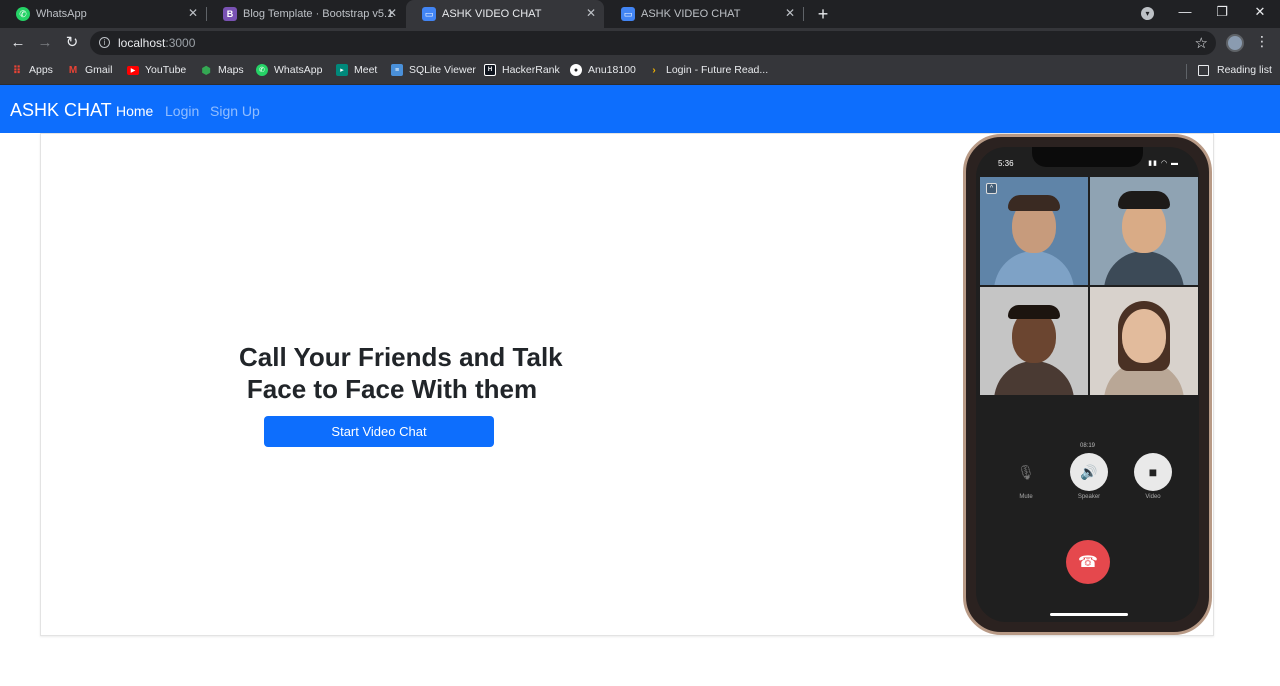 Image resolution: width=1280 pixels, height=686 pixels. I want to click on bookmark-gmail: M Gmail, so click(90, 70).